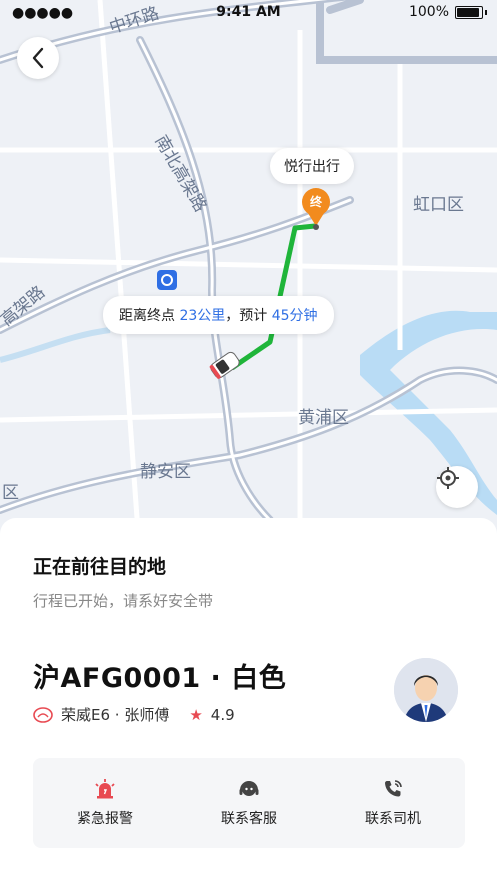 The height and width of the screenshot is (883, 497). Describe the element at coordinates (248, 13) in the screenshot. I see `status-bar: ●●●●● 9:41 AM 100%` at that location.